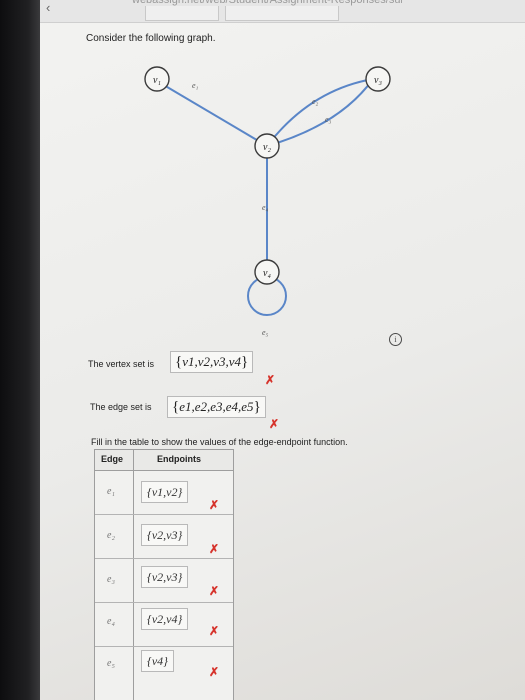 Image resolution: width=525 pixels, height=700 pixels. I want to click on table-header: Edge Endpoints, so click(164, 460).